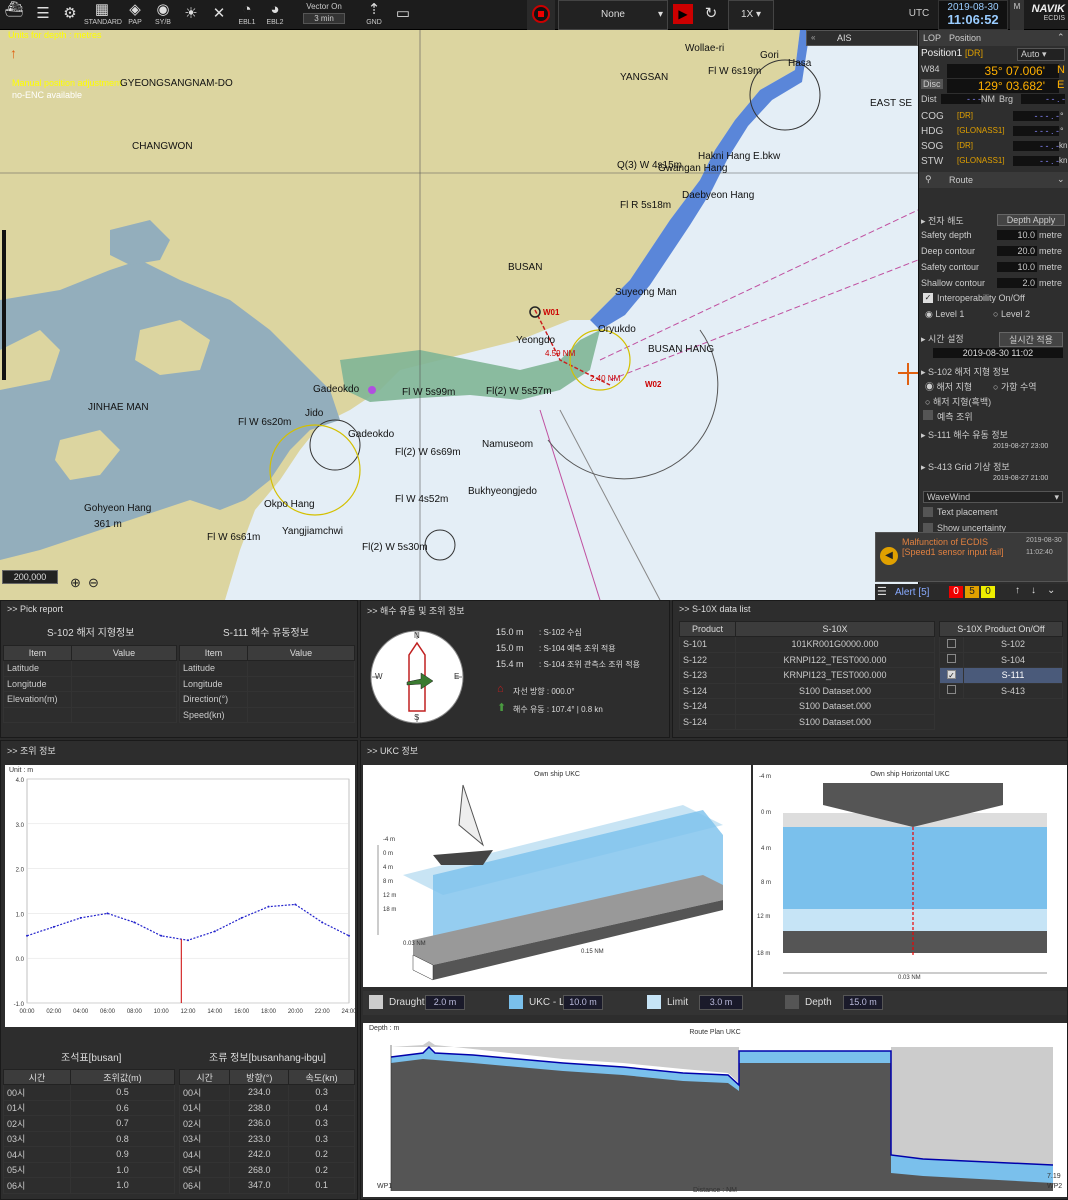 The width and height of the screenshot is (1068, 1200). Describe the element at coordinates (541, 15) in the screenshot. I see `record-button` at that location.